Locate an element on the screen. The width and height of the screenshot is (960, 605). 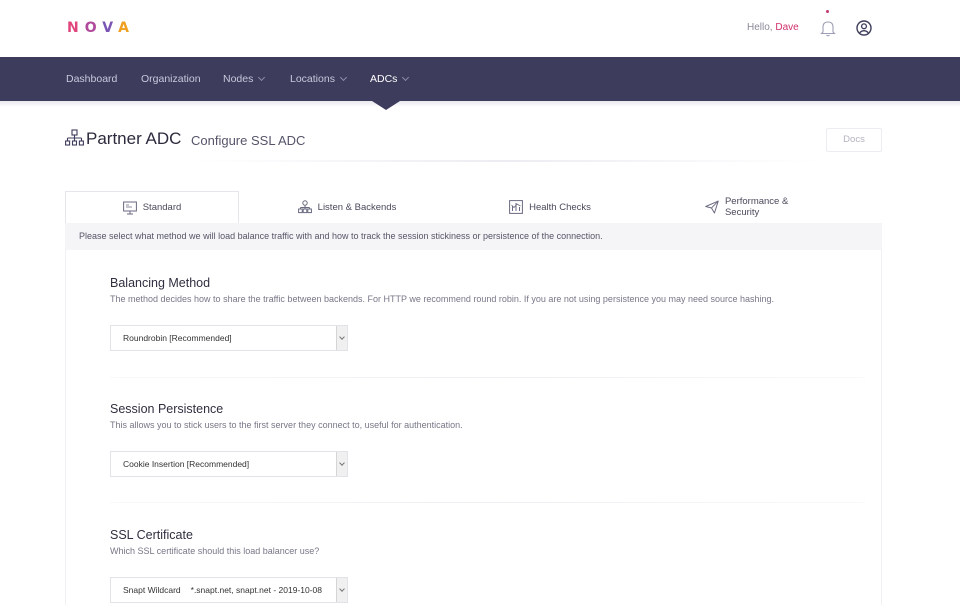
network-icon is located at coordinates (304, 207).